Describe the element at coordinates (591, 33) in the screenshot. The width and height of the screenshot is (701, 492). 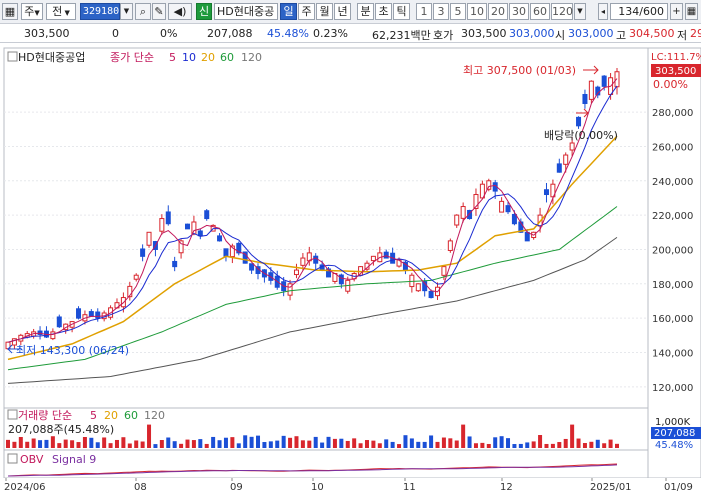
I see `open-price: 303,000` at that location.